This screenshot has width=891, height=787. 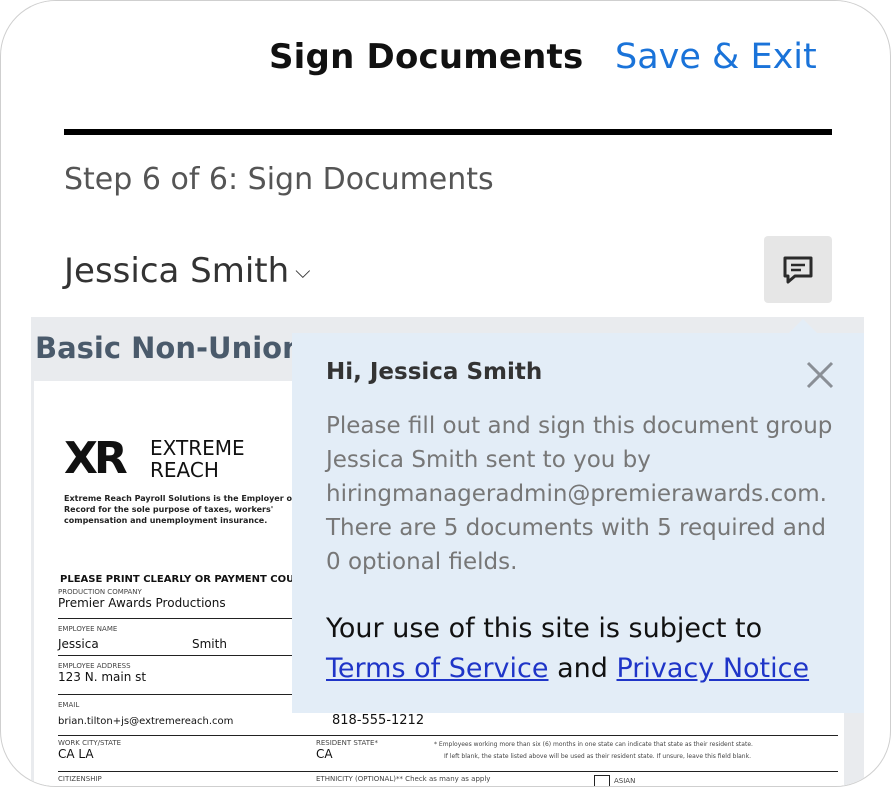 I want to click on chat-button, so click(x=798, y=269).